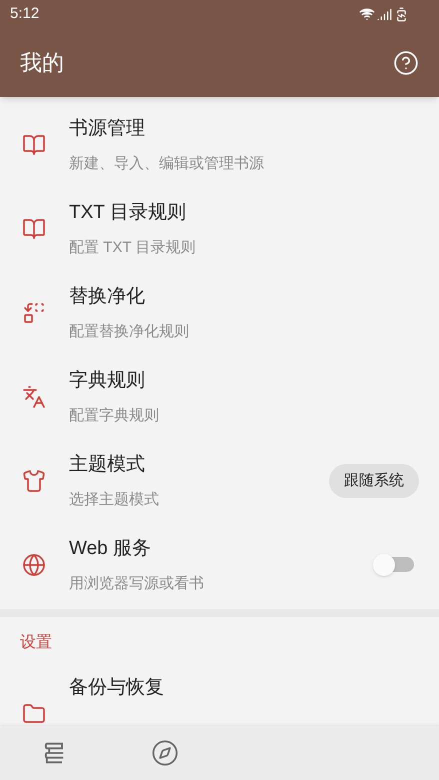  Describe the element at coordinates (34, 397) in the screenshot. I see `translate-icon` at that location.